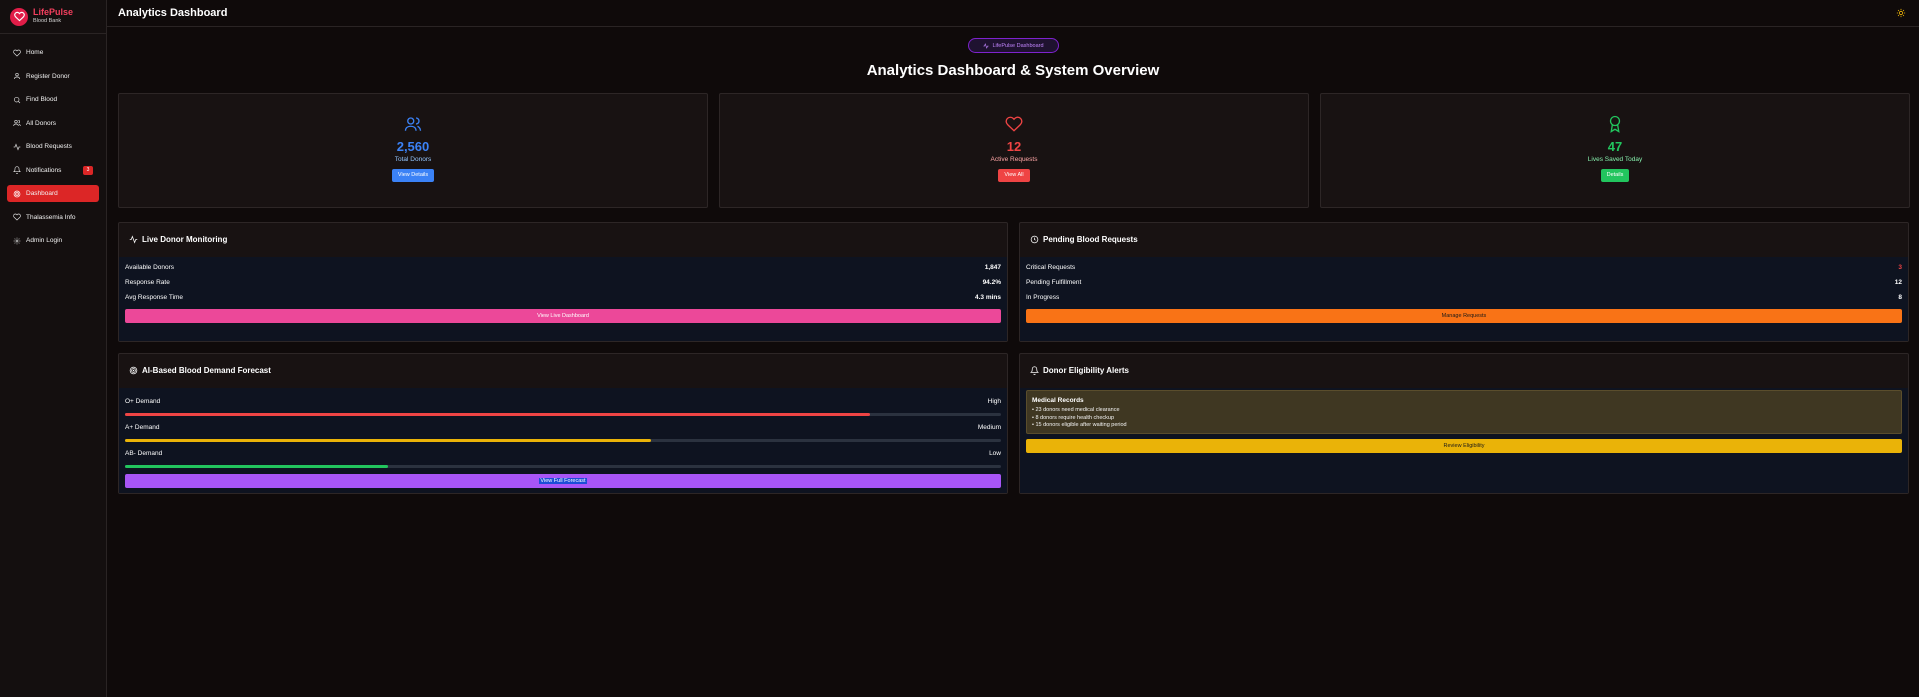 The height and width of the screenshot is (697, 1919). What do you see at coordinates (147, 282) in the screenshot?
I see `row-label: Response Rate` at bounding box center [147, 282].